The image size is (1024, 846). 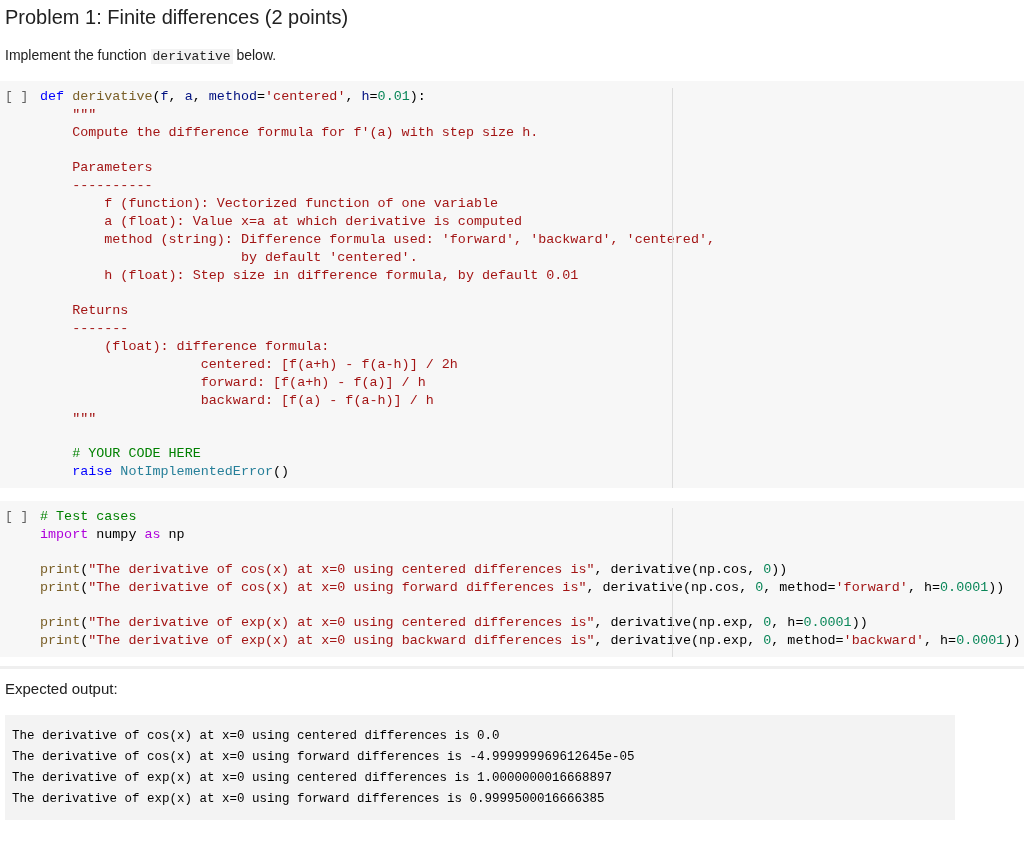 I want to click on output-line: The derivative of exp(x) at x=0 using forward differences is 0.9999500016666385, so click(x=309, y=799).